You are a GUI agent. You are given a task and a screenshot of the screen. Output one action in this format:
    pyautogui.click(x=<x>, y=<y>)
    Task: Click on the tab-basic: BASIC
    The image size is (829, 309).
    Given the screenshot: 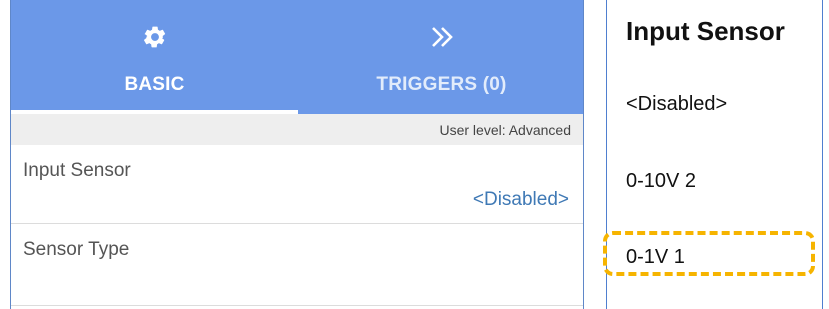 What is the action you would take?
    pyautogui.click(x=154, y=57)
    